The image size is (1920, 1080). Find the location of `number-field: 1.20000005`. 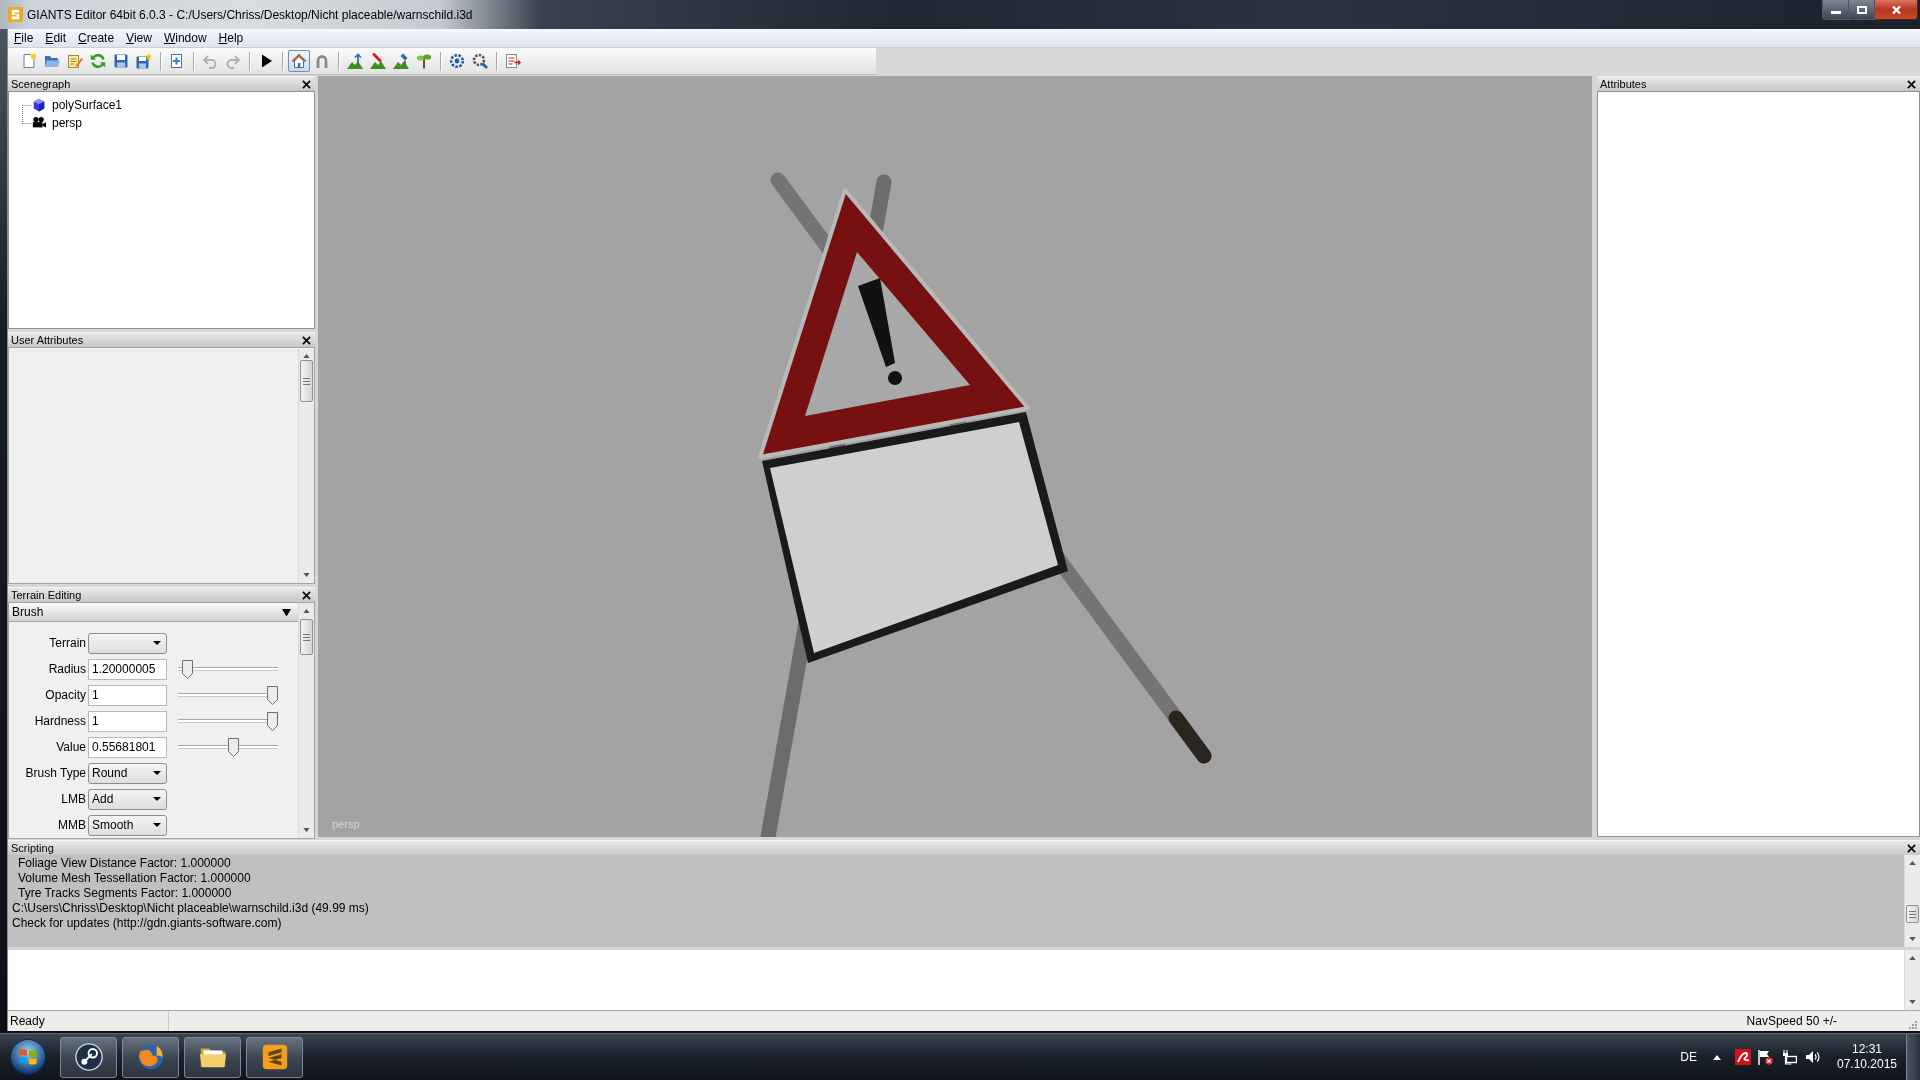

number-field: 1.20000005 is located at coordinates (127, 669).